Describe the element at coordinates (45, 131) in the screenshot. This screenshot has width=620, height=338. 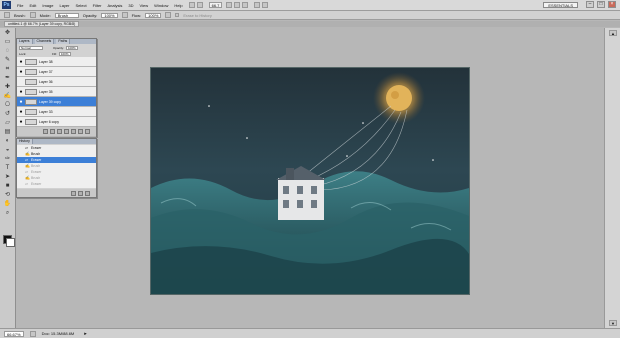
I see `link-layers-icon` at that location.